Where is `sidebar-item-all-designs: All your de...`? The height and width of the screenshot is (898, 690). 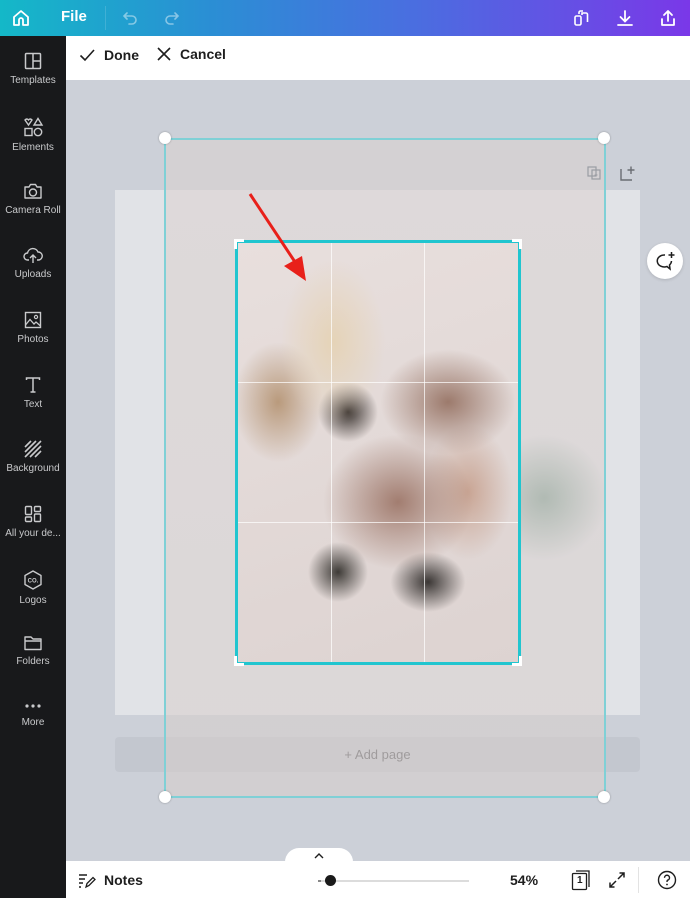 sidebar-item-all-designs: All your de... is located at coordinates (33, 535).